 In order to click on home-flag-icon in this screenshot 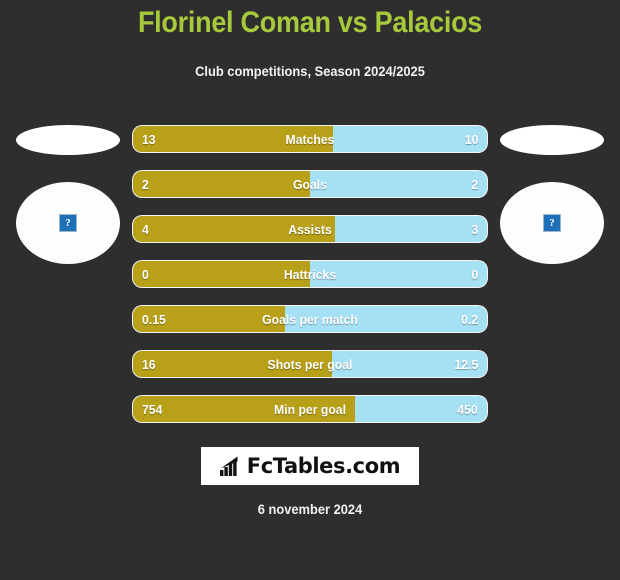, I will do `click(68, 140)`.